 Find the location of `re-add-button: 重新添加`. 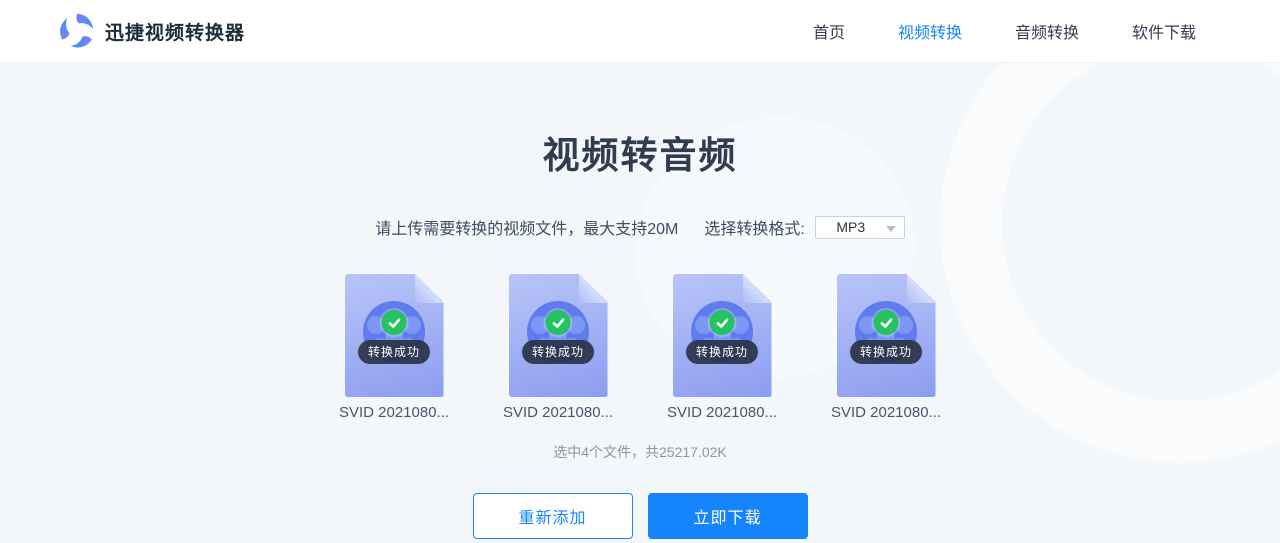

re-add-button: 重新添加 is located at coordinates (552, 516).